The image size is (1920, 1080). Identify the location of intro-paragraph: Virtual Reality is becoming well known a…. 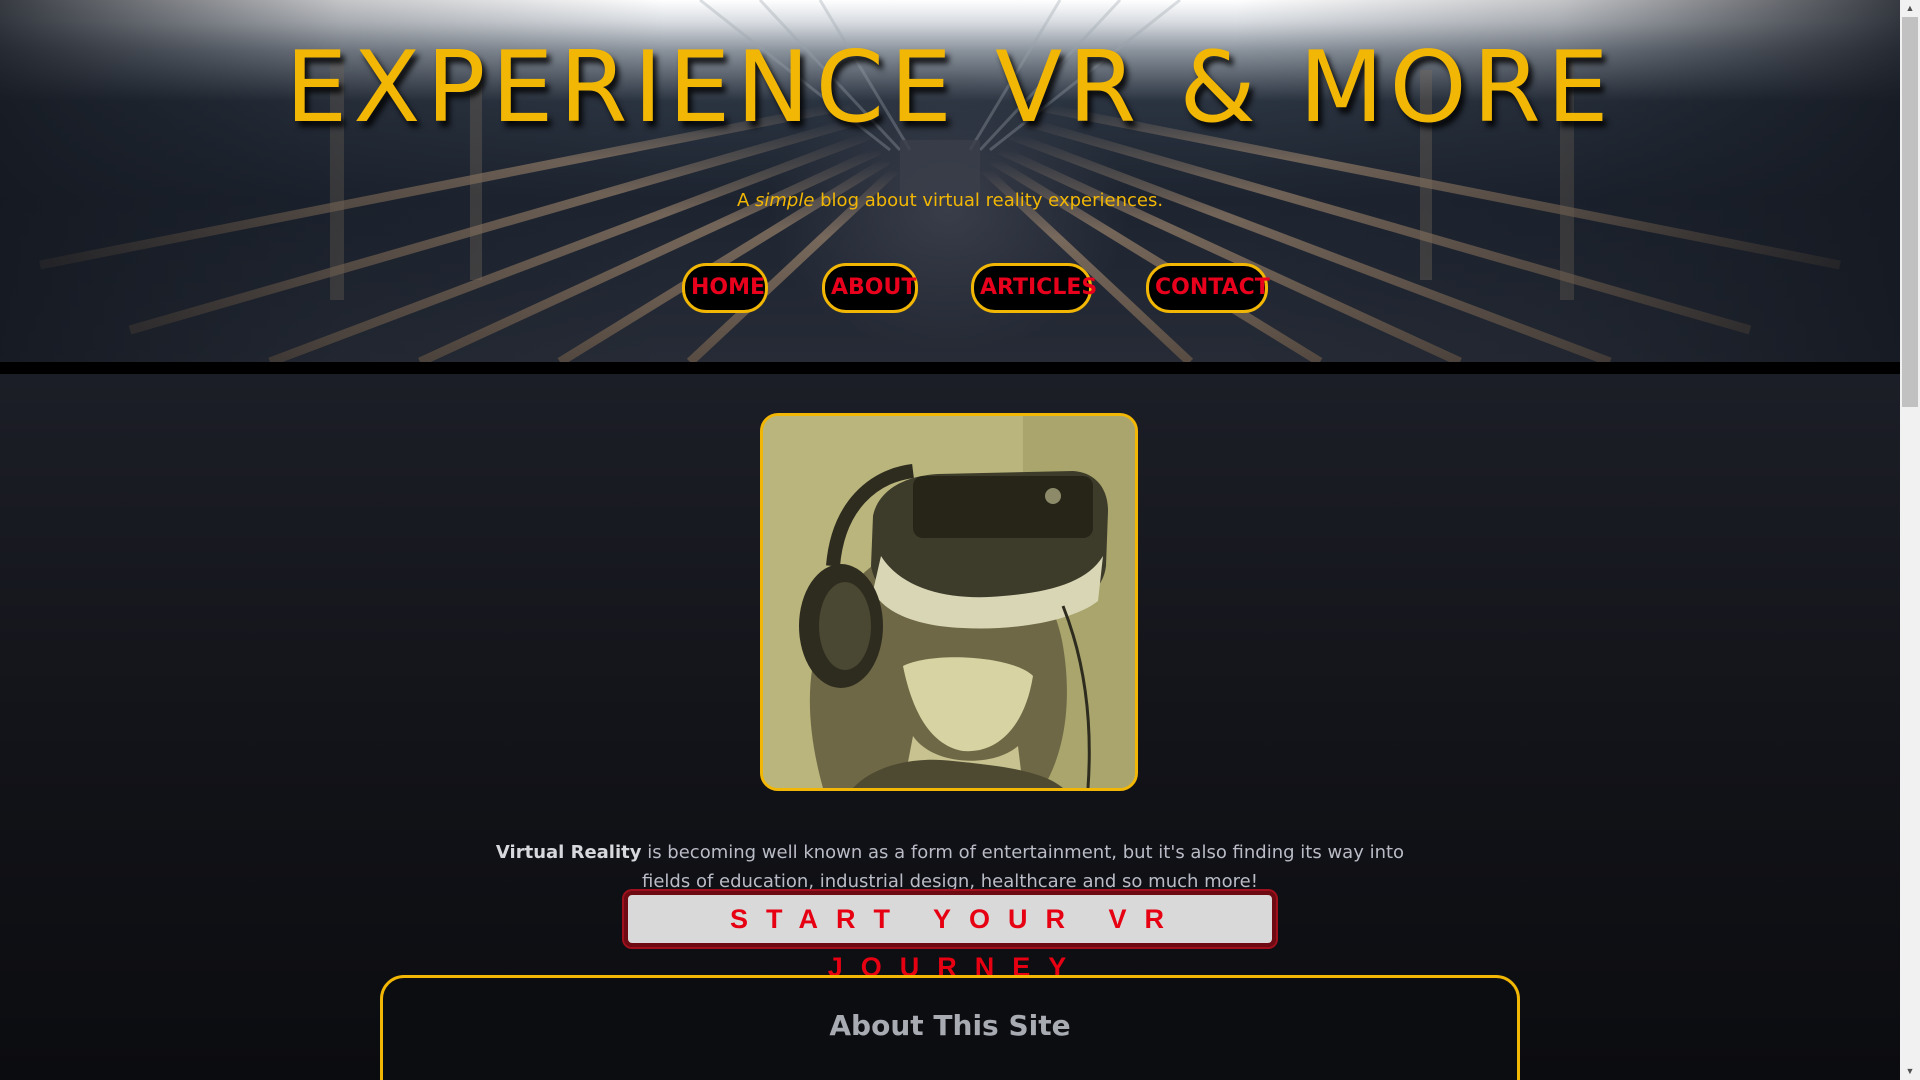
(950, 867).